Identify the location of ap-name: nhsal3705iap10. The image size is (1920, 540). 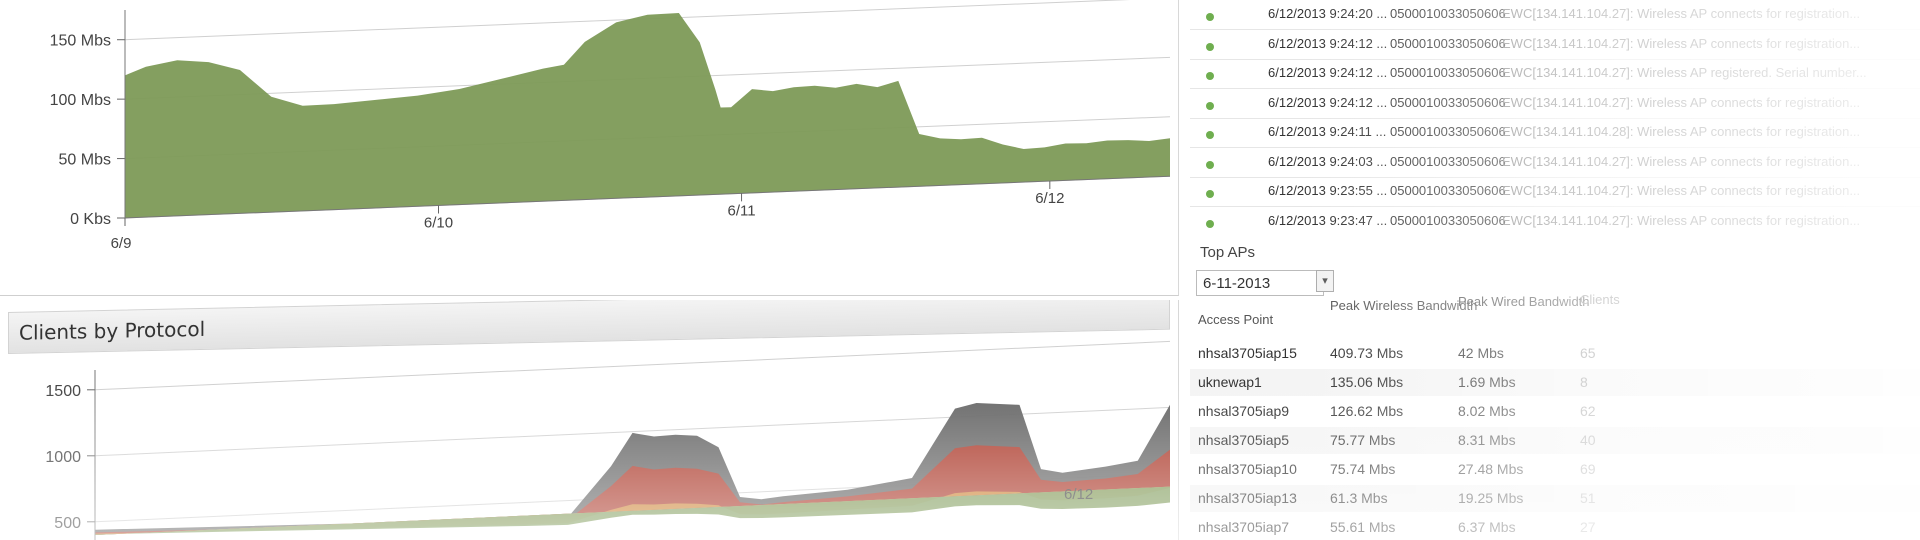
(1247, 469).